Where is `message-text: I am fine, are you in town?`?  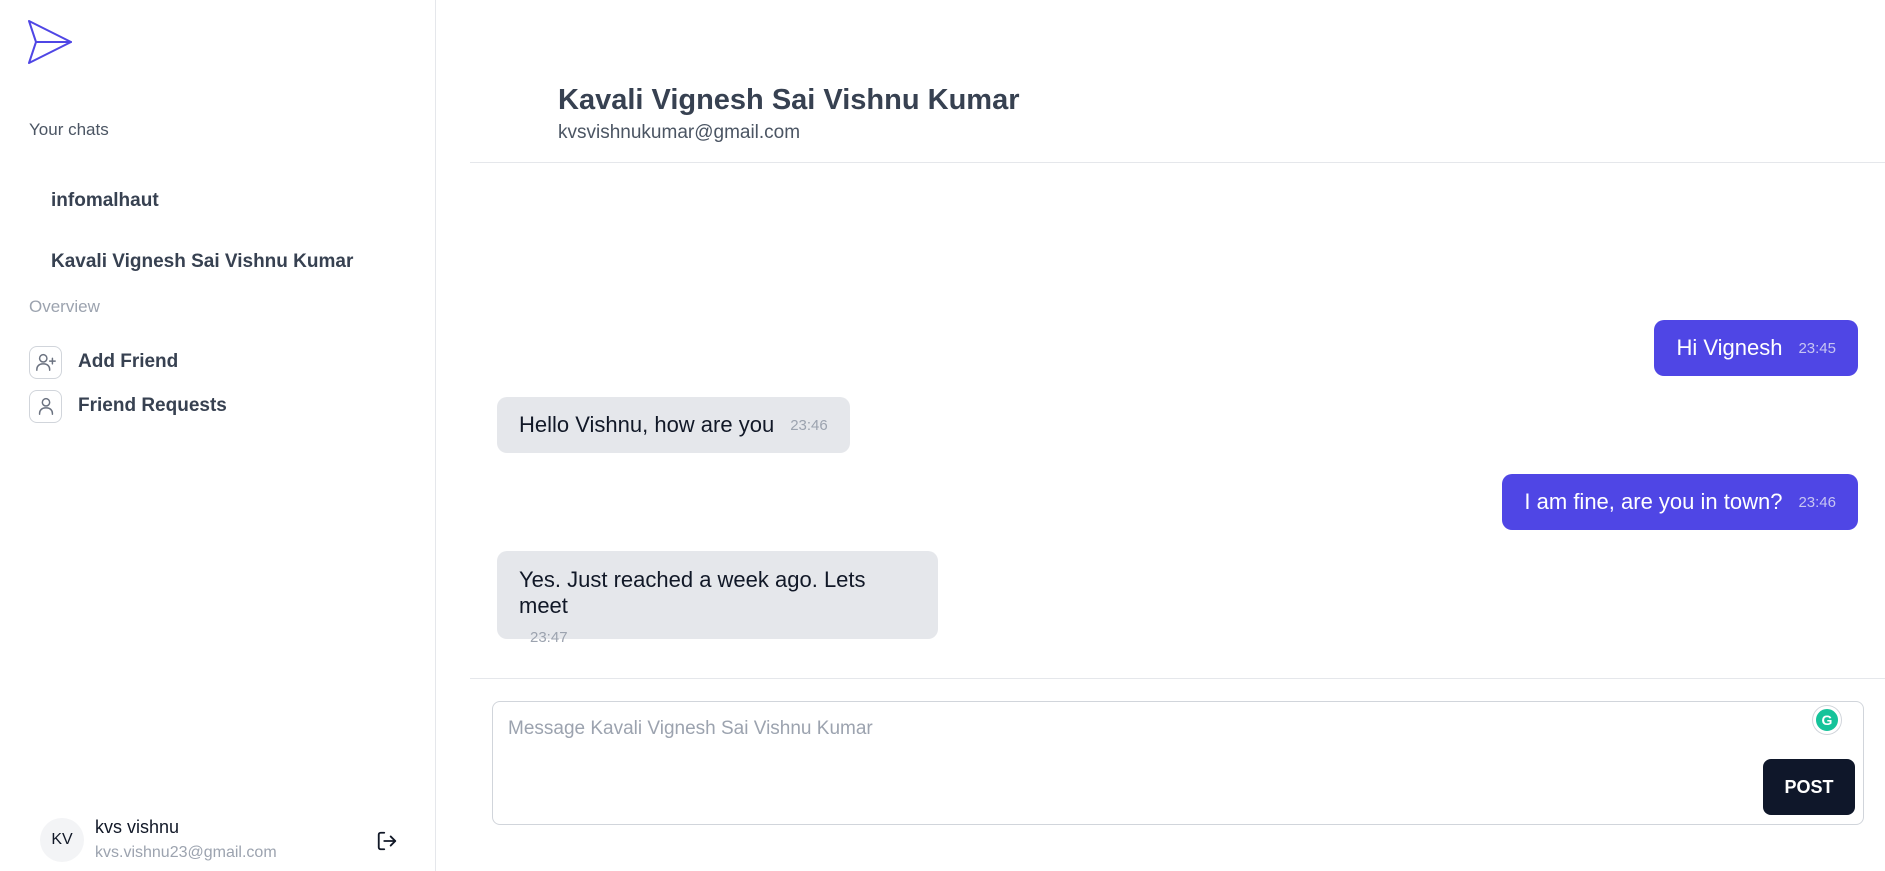 message-text: I am fine, are you in town? is located at coordinates (1653, 501).